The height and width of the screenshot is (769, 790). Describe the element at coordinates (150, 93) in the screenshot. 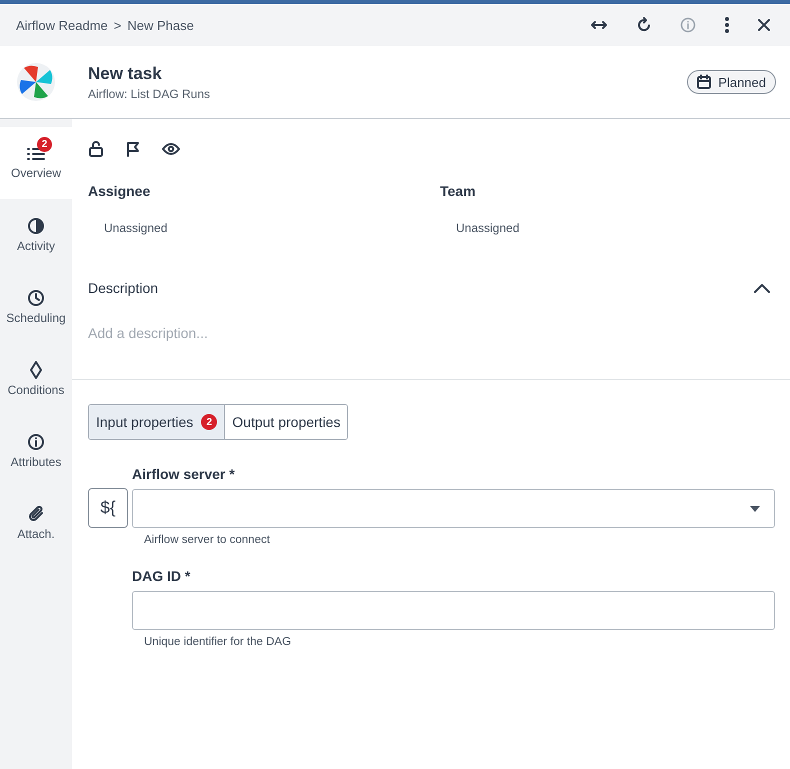

I see `task-subtitle: Airflow: List DAG Runs` at that location.